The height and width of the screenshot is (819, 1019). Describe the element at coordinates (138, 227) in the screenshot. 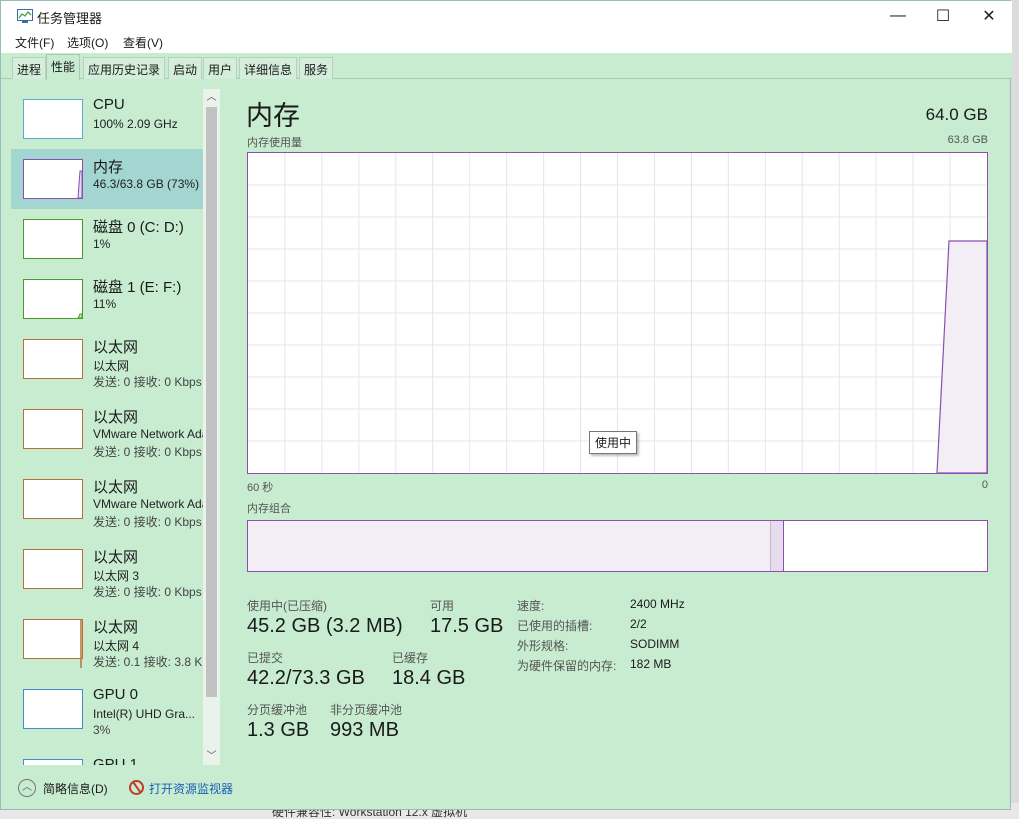

I see `sidebar-item-title: 磁盘 0 (C: D:)` at that location.